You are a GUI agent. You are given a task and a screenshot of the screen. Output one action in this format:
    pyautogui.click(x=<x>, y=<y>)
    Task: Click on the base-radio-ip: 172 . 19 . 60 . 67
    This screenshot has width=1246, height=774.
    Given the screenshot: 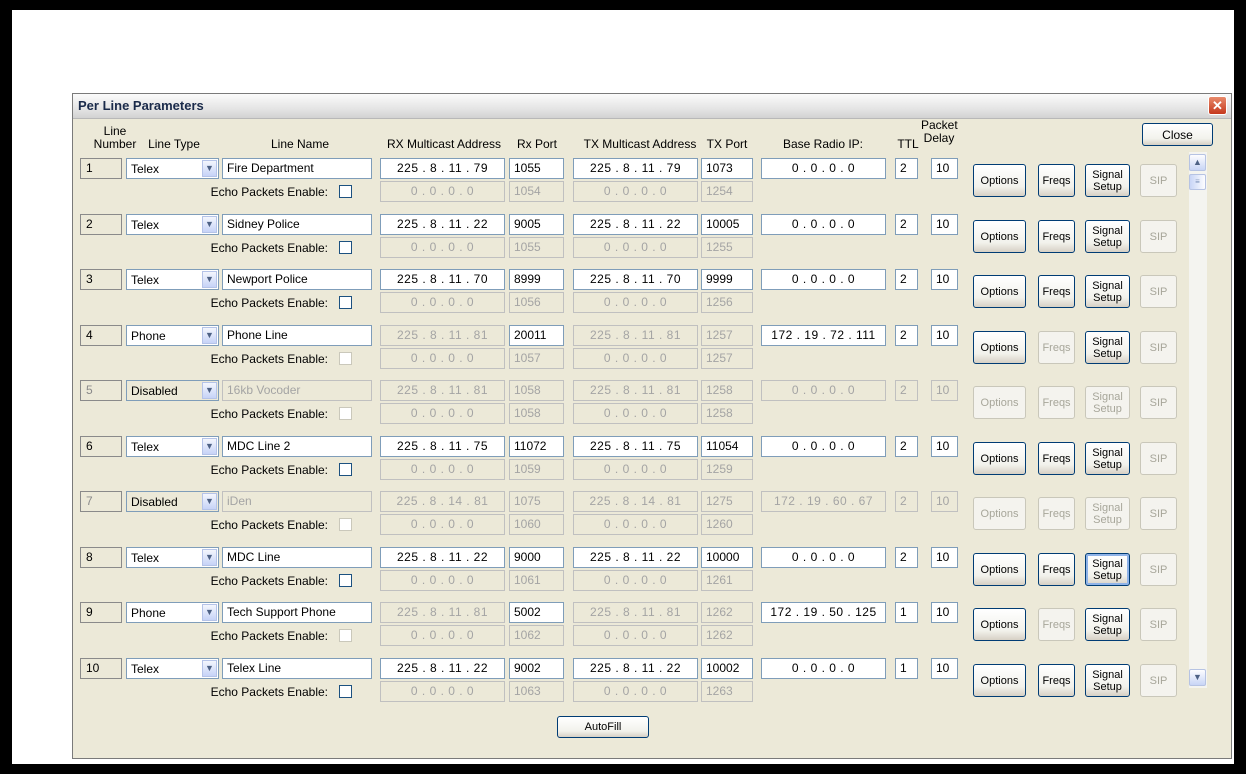 What is the action you would take?
    pyautogui.click(x=823, y=501)
    